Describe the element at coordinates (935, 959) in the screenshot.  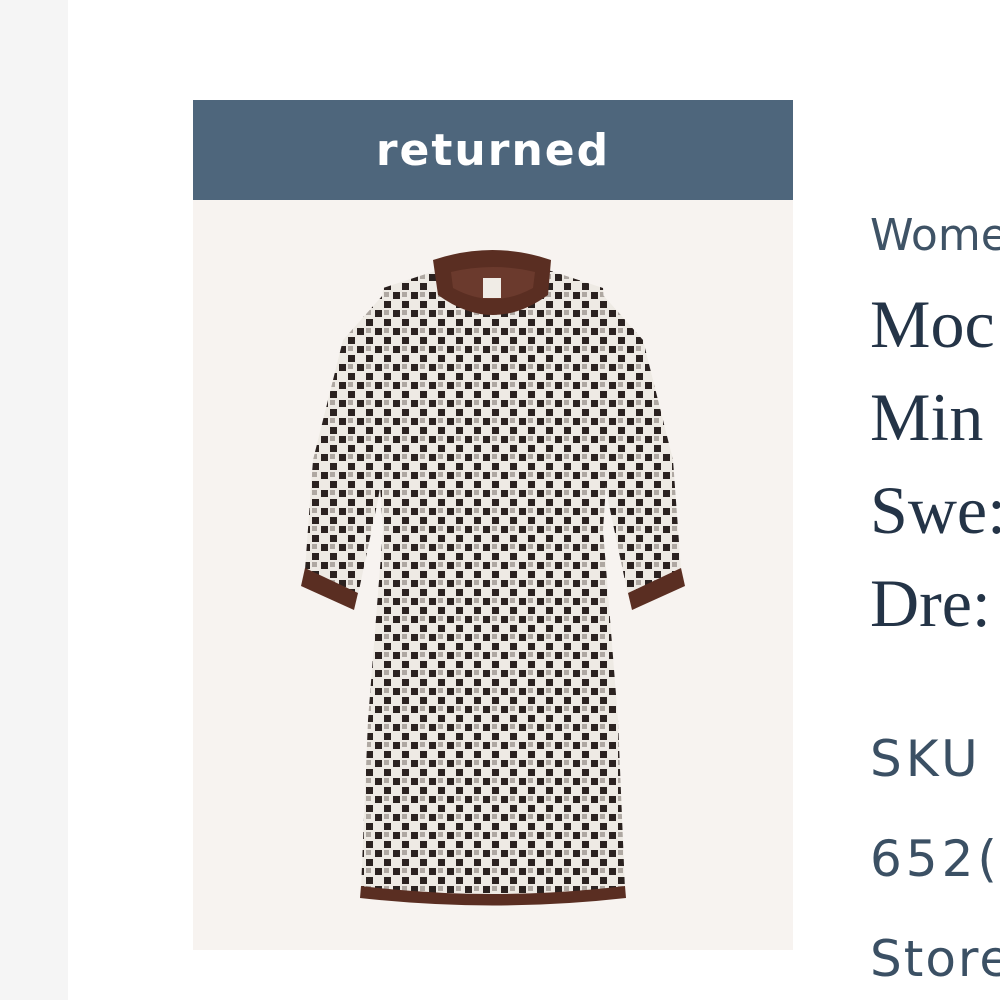
I see `store-label: Store` at that location.